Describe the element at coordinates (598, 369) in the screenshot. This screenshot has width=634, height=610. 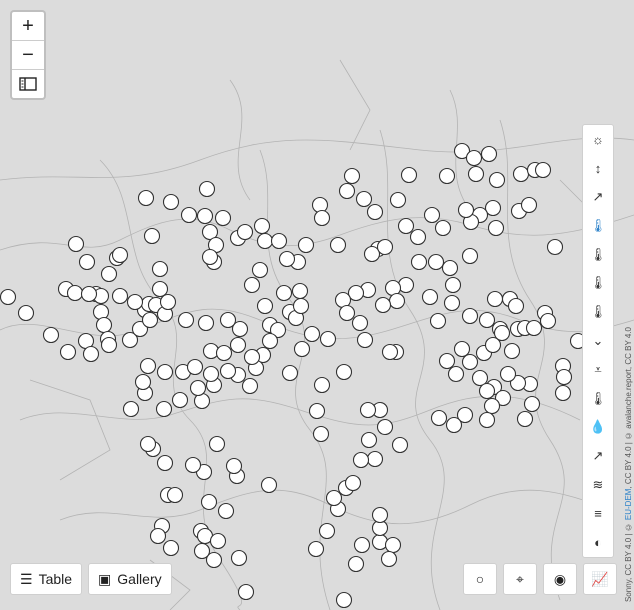
I see `chevron-down-line-button: ⩡` at that location.